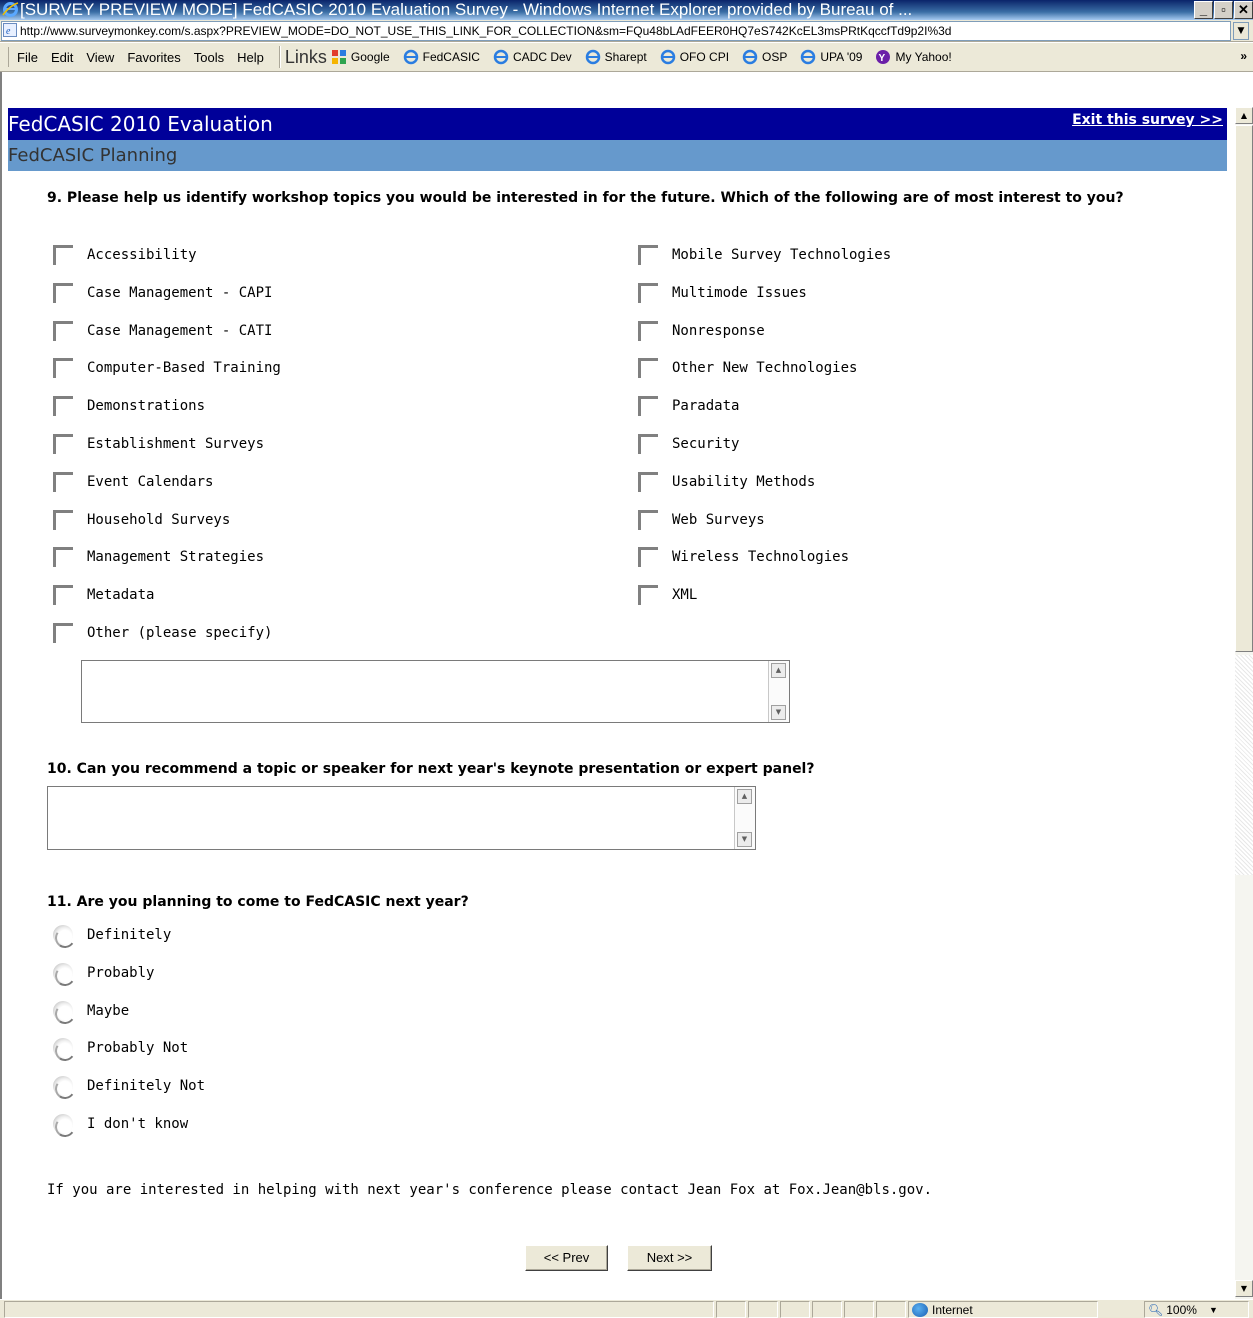 This screenshot has height=1318, width=1253. I want to click on option-establishment-surveys: Establishment Surveys, so click(158, 444).